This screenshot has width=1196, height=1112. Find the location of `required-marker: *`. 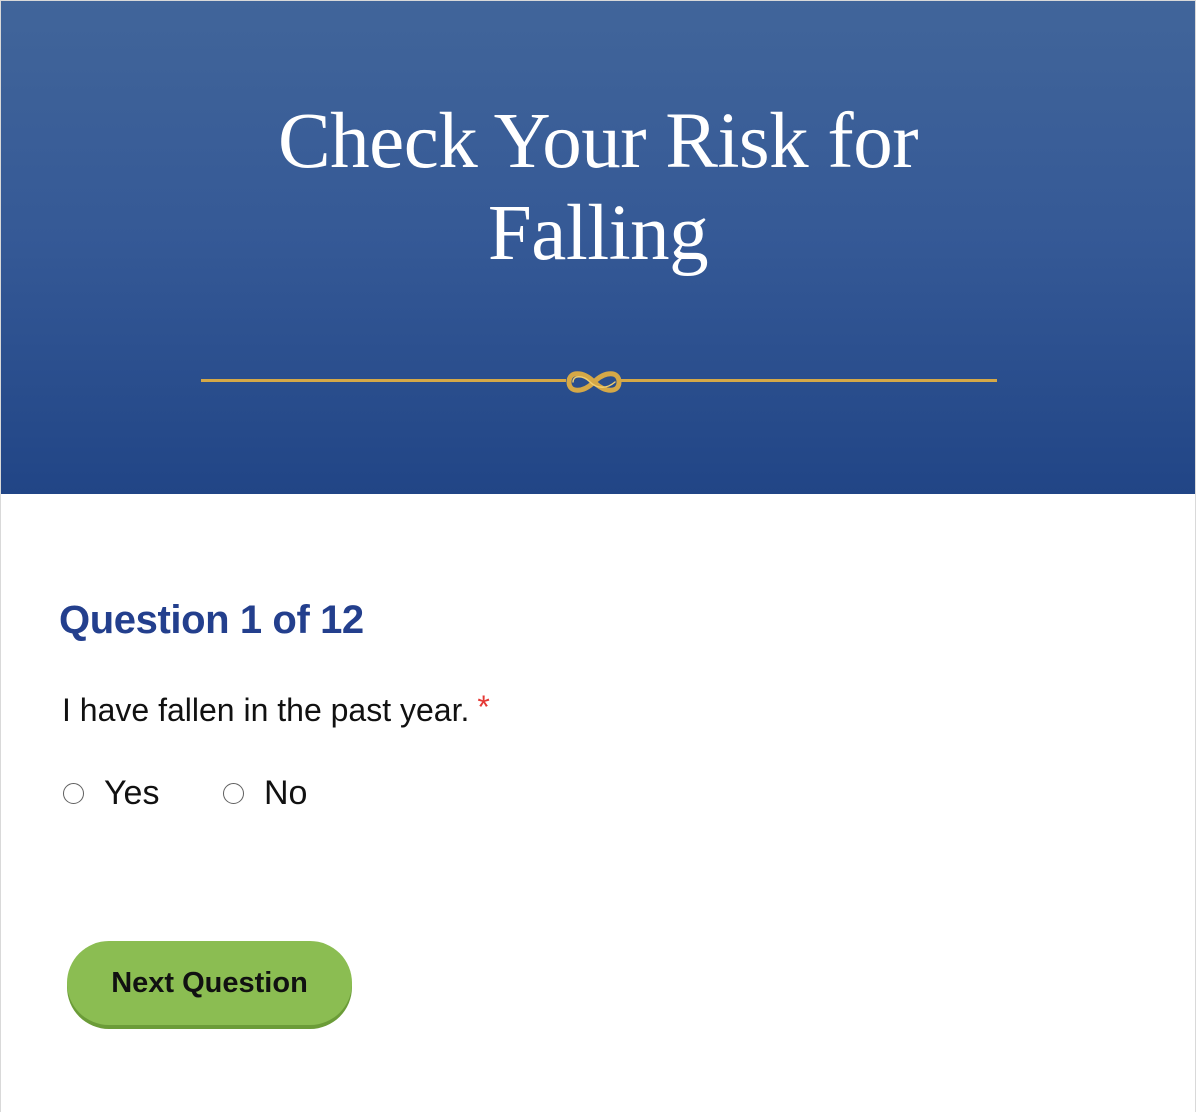

required-marker: * is located at coordinates (483, 707).